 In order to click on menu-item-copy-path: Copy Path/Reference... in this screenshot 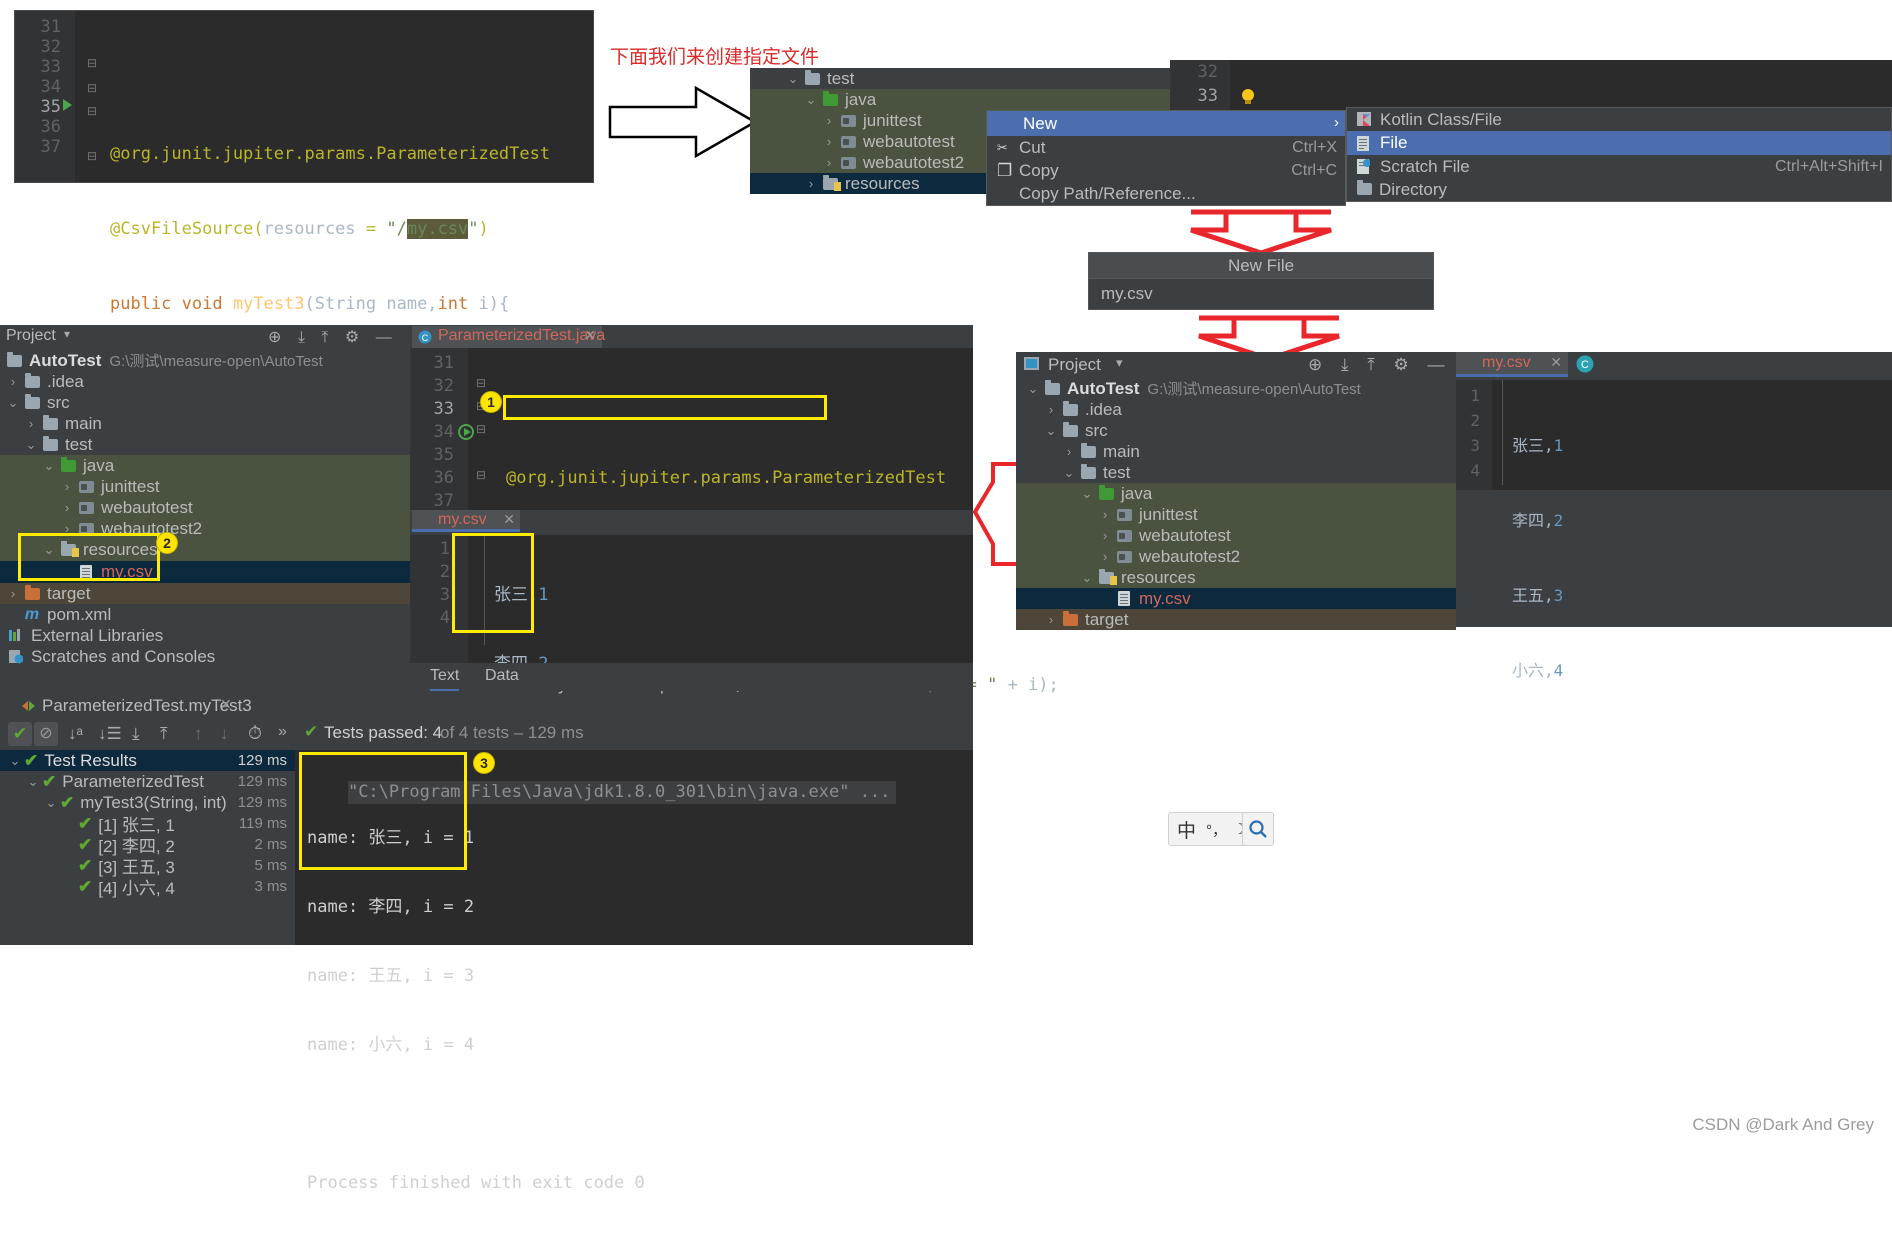, I will do `click(1166, 193)`.